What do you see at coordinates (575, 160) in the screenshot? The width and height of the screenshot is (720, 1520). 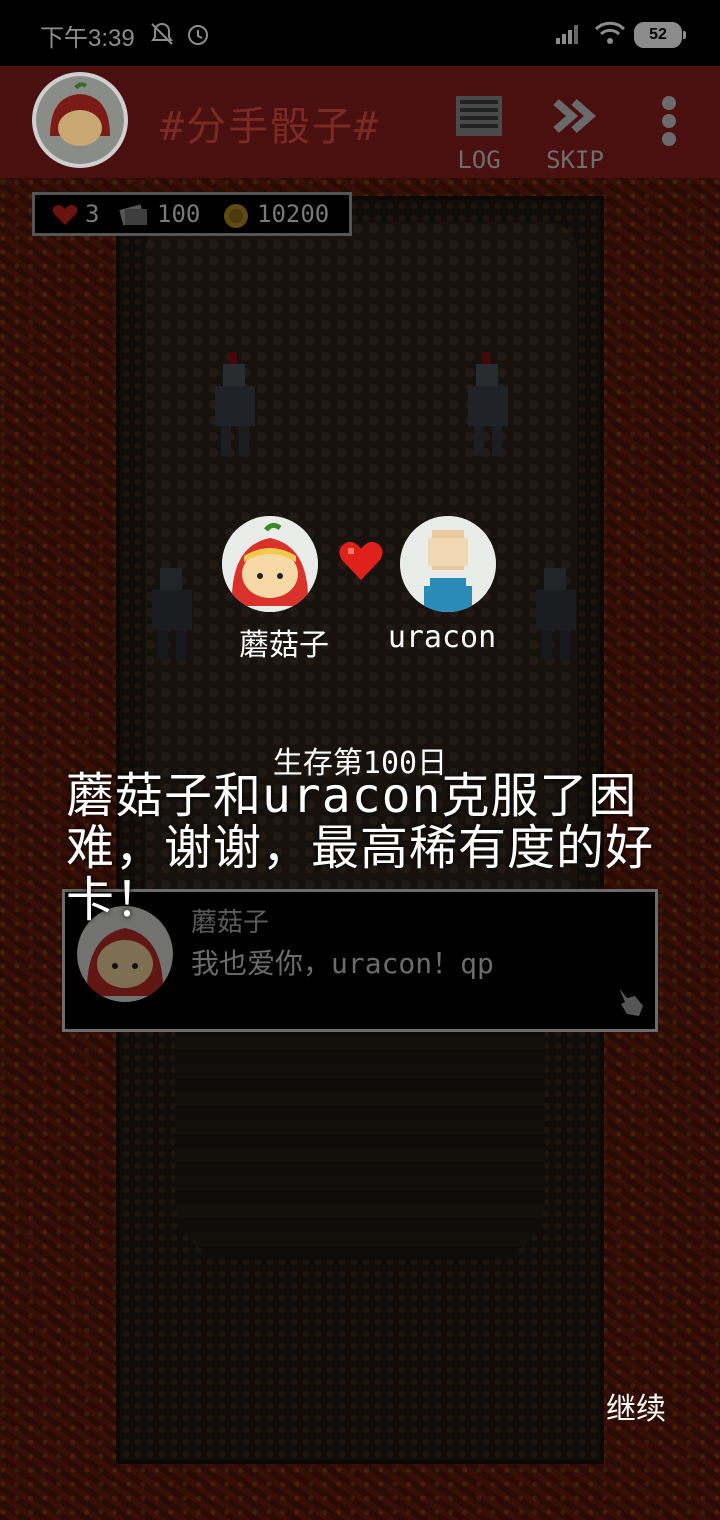 I see `skip-label: SKIP` at bounding box center [575, 160].